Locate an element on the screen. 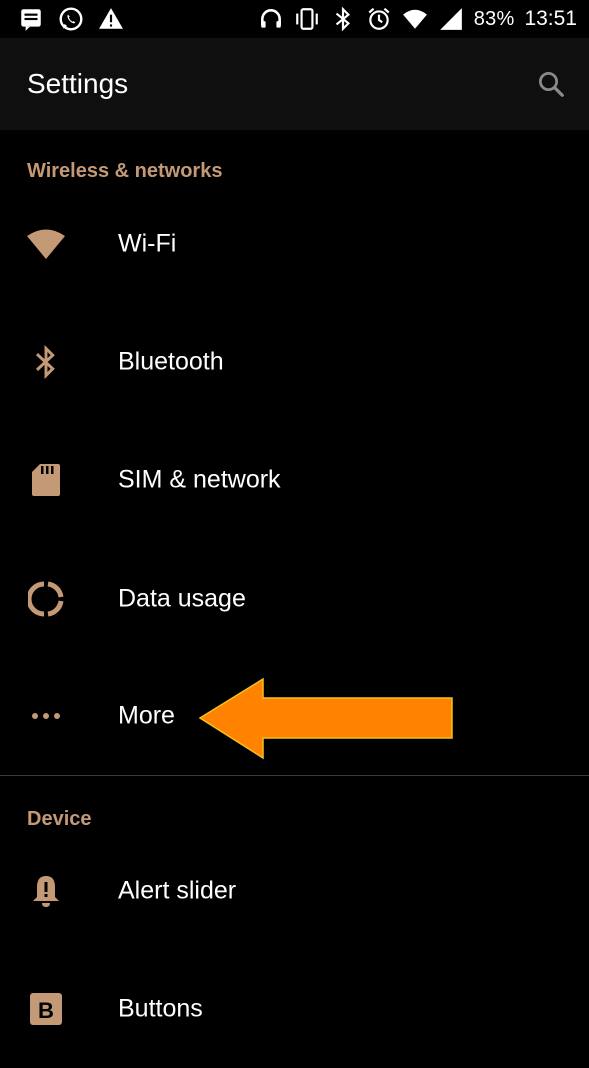  settings-item-label: Bluetooth is located at coordinates (171, 361).